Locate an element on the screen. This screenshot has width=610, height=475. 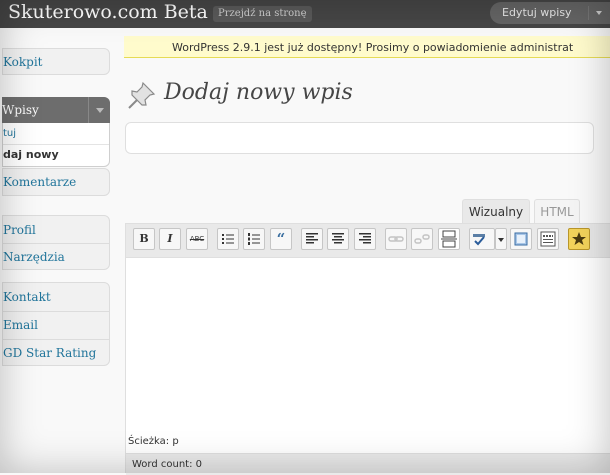
editor-path-bar: Ścieżka: p is located at coordinates (368, 442).